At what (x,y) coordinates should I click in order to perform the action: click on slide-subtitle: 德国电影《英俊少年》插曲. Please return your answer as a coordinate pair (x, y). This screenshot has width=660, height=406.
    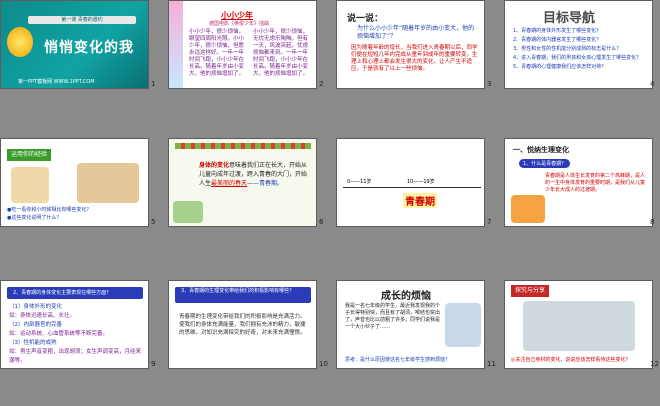
    Looking at the image, I should click on (239, 24).